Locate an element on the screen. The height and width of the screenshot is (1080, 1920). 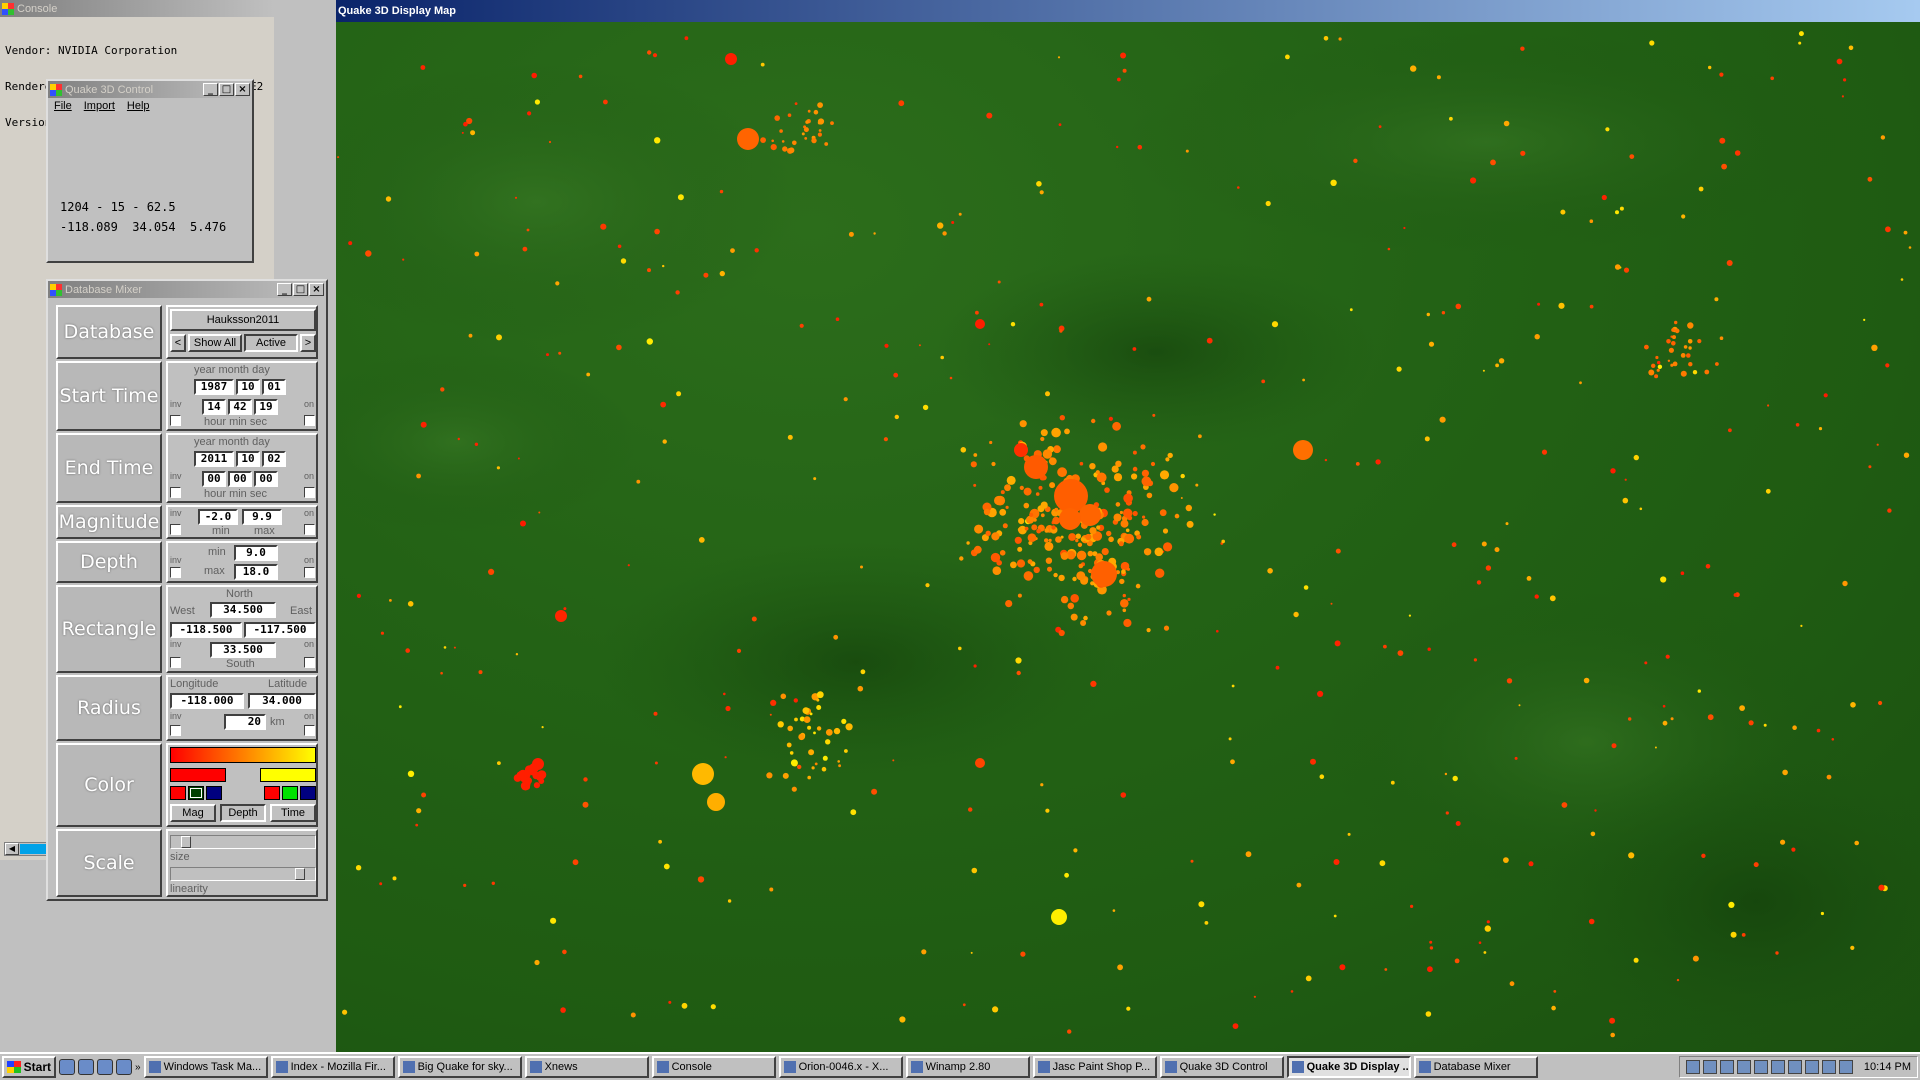
next-database-button: > is located at coordinates (308, 343).